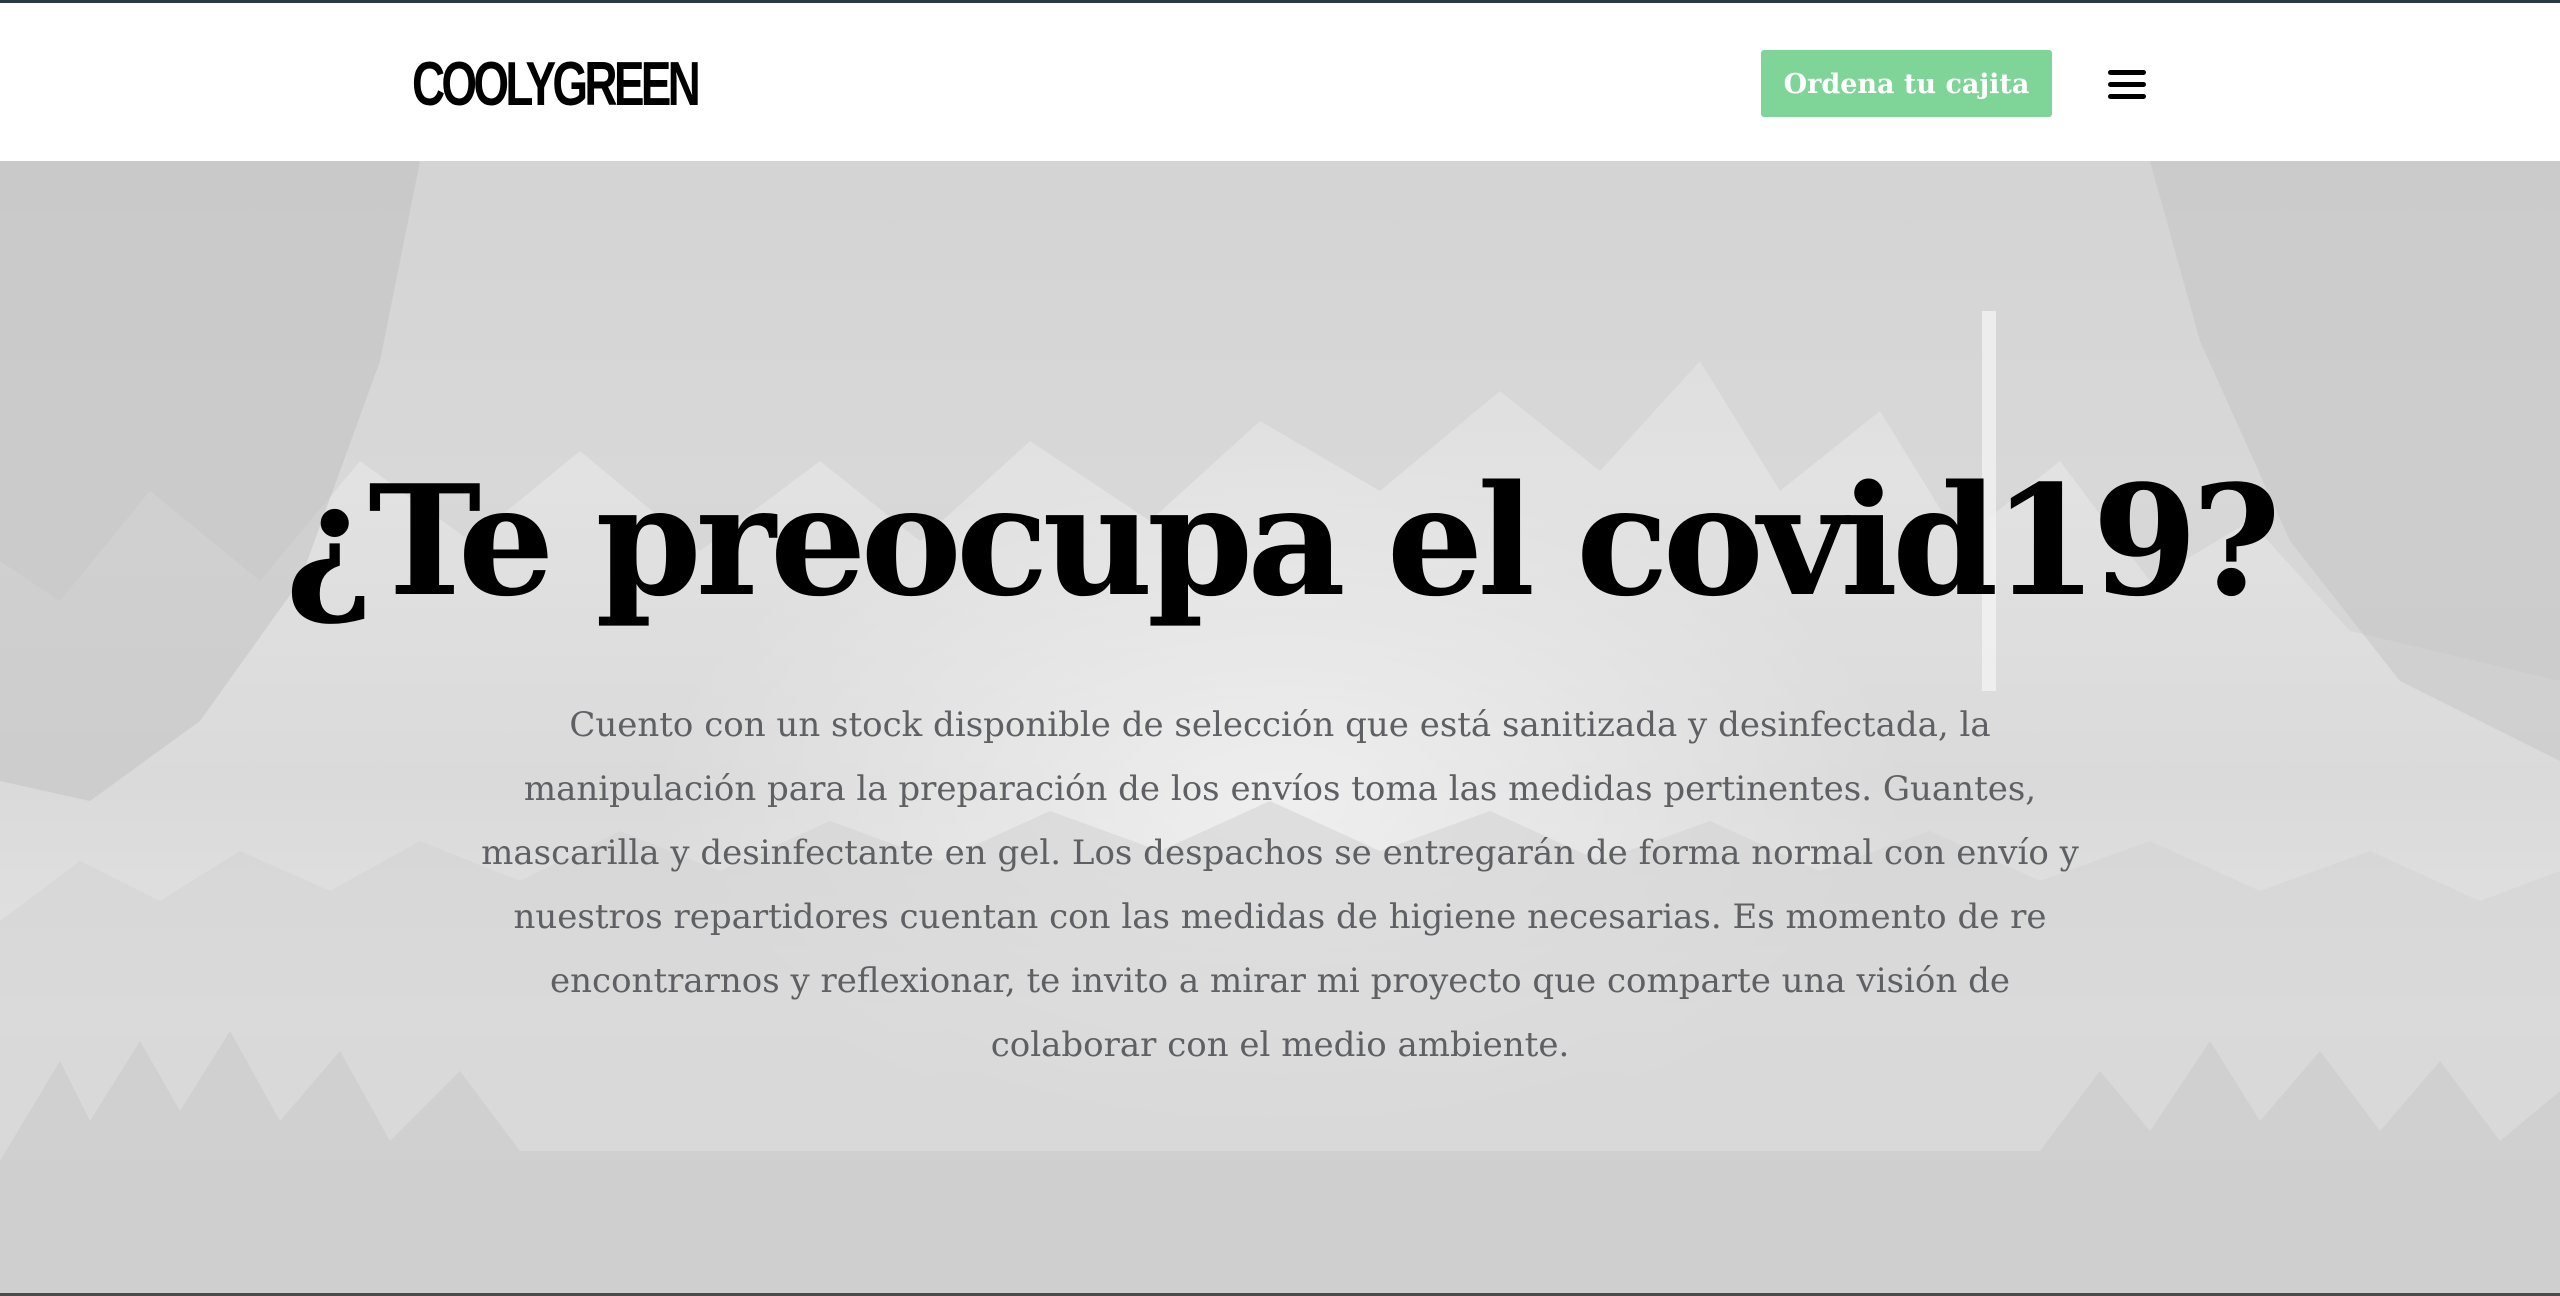 The image size is (2560, 1296). Describe the element at coordinates (1906, 83) in the screenshot. I see `order-box-button: Ordena tu cajita` at that location.